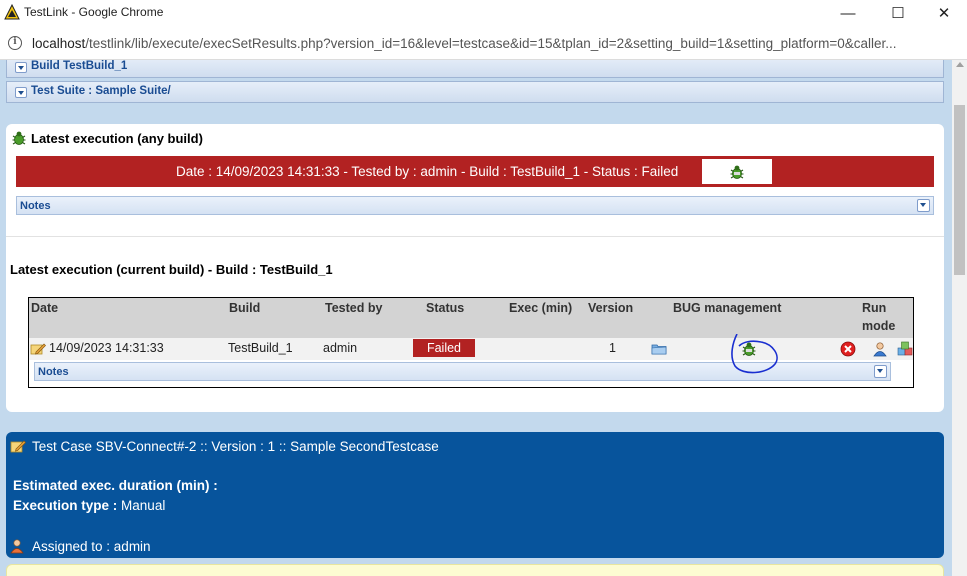  What do you see at coordinates (612, 348) in the screenshot?
I see `row-version: 1` at bounding box center [612, 348].